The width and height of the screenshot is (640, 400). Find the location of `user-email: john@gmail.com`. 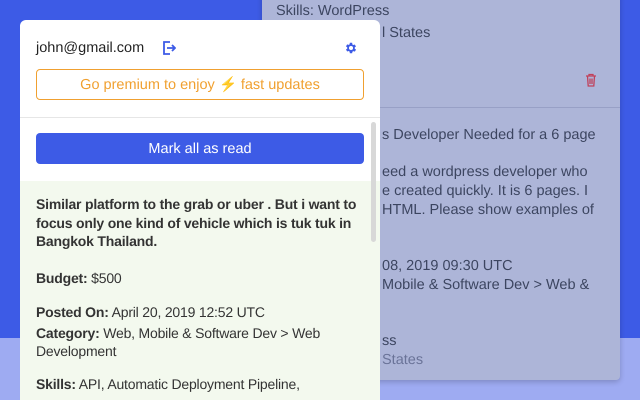

user-email: john@gmail.com is located at coordinates (90, 48).